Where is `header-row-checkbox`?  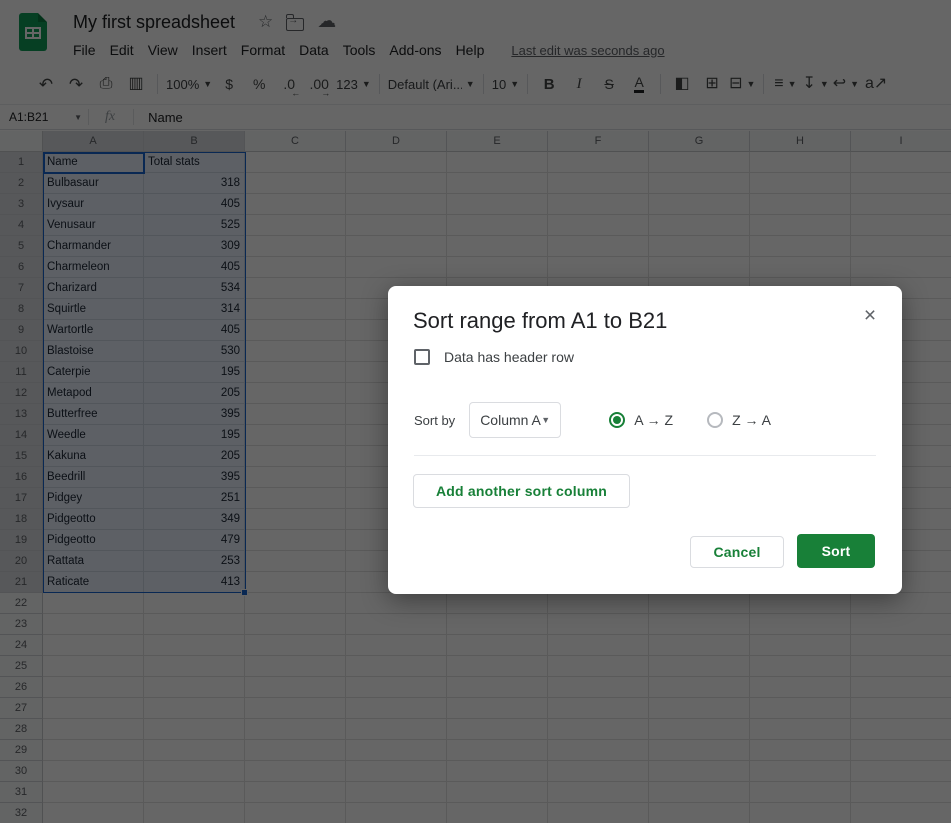
header-row-checkbox is located at coordinates (422, 357).